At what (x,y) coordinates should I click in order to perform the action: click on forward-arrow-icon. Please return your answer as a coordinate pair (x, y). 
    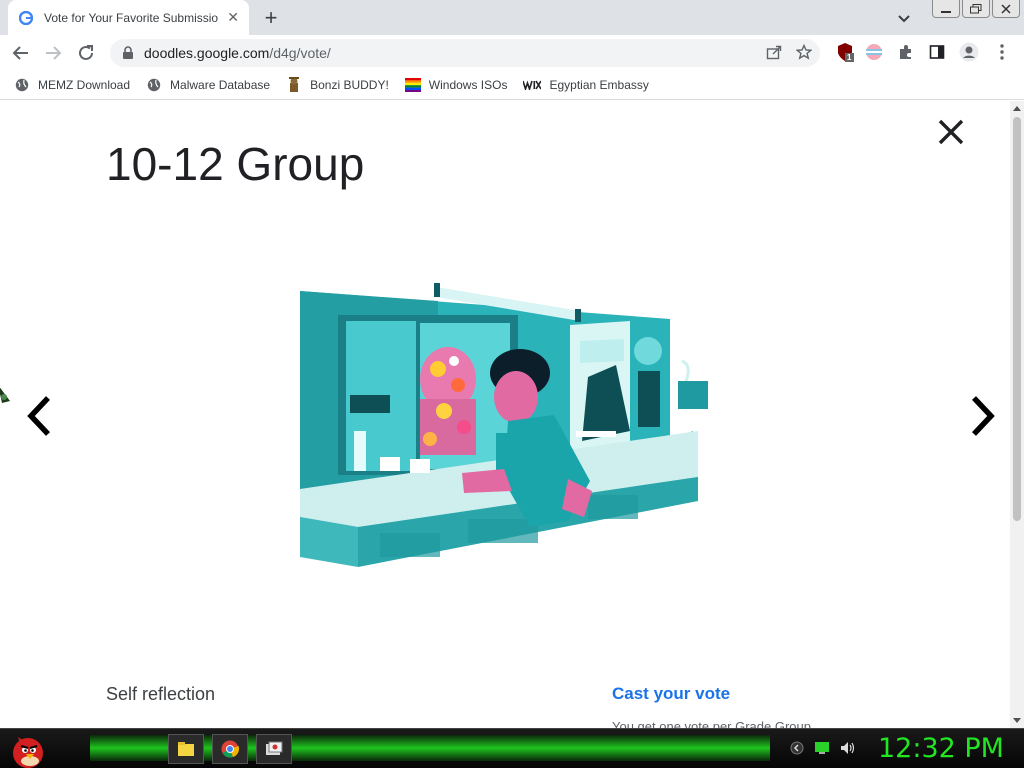
    Looking at the image, I should click on (54, 53).